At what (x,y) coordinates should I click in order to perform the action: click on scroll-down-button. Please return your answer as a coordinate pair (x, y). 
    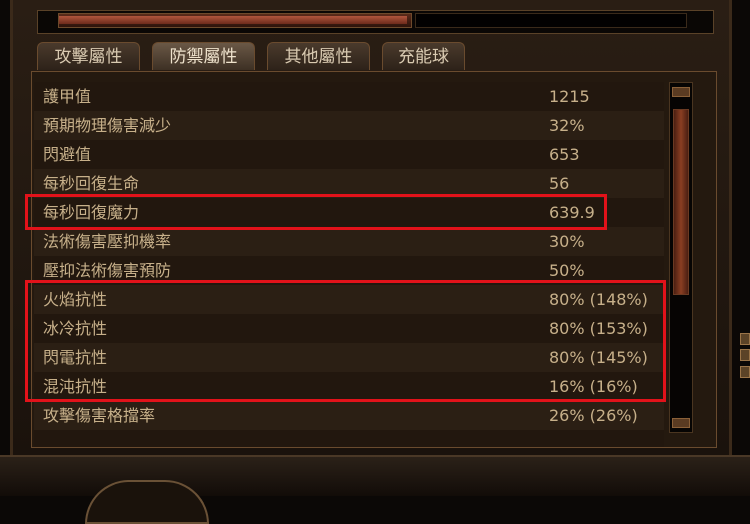
    Looking at the image, I should click on (681, 423).